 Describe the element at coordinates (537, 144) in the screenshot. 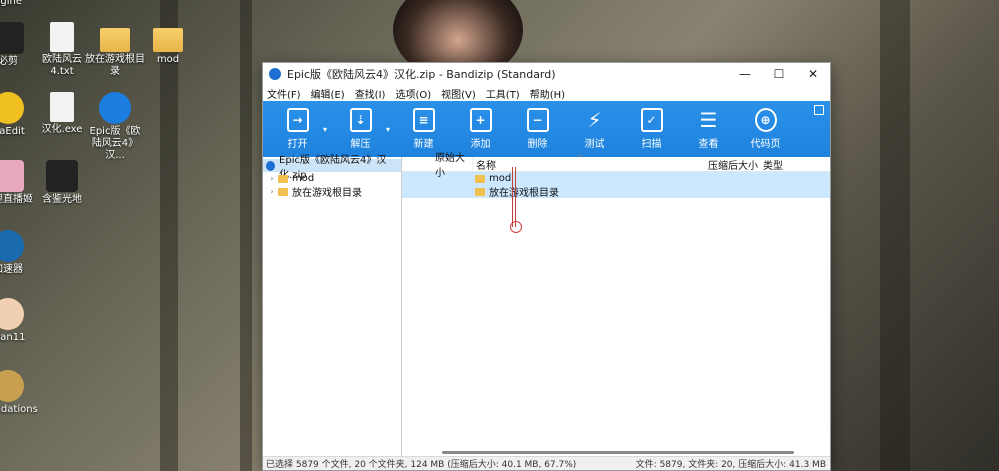

I see `tool-label: 删除` at that location.